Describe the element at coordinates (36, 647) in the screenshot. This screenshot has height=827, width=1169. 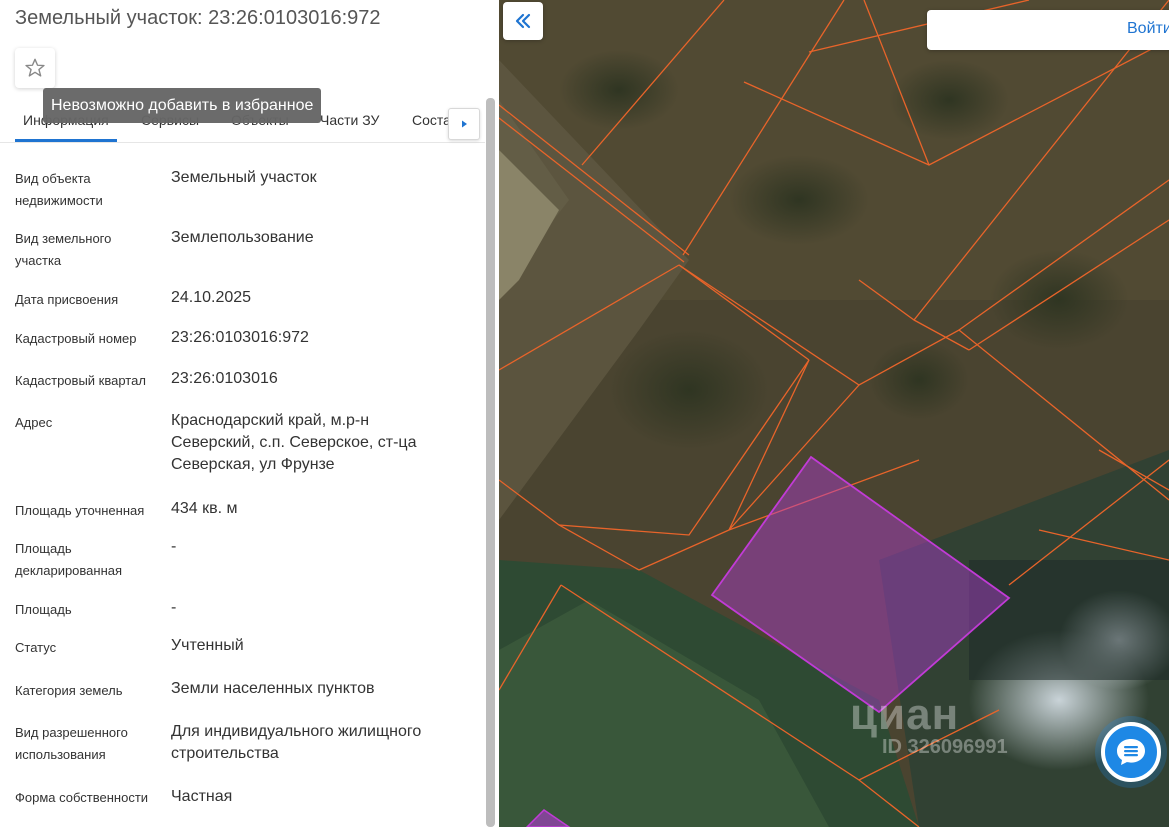
I see `attribute-label: Статус` at that location.